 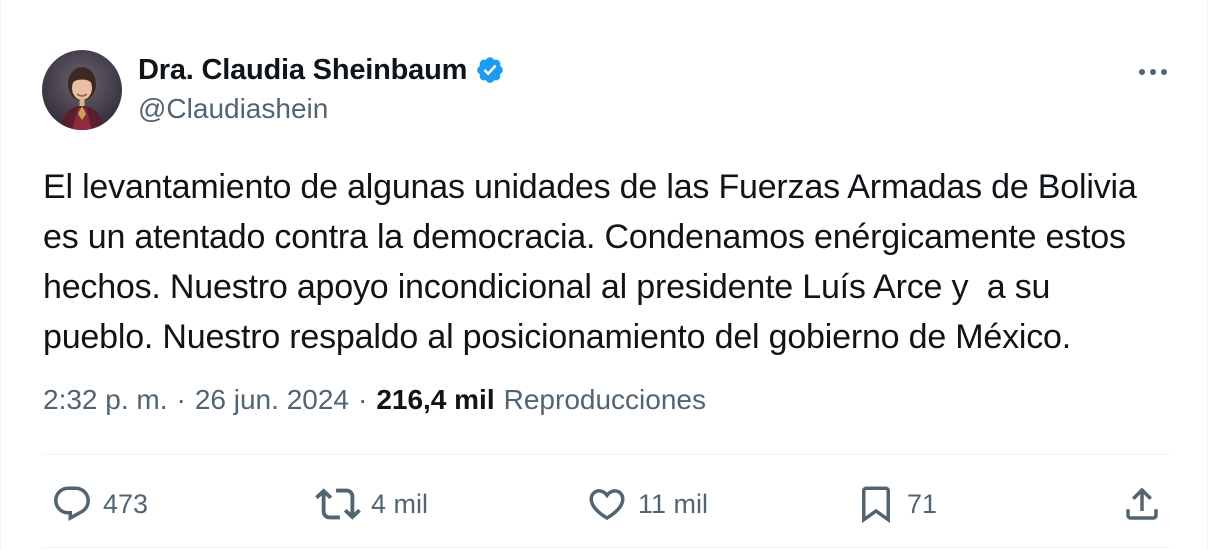 I want to click on bookmark-icon, so click(x=876, y=505).